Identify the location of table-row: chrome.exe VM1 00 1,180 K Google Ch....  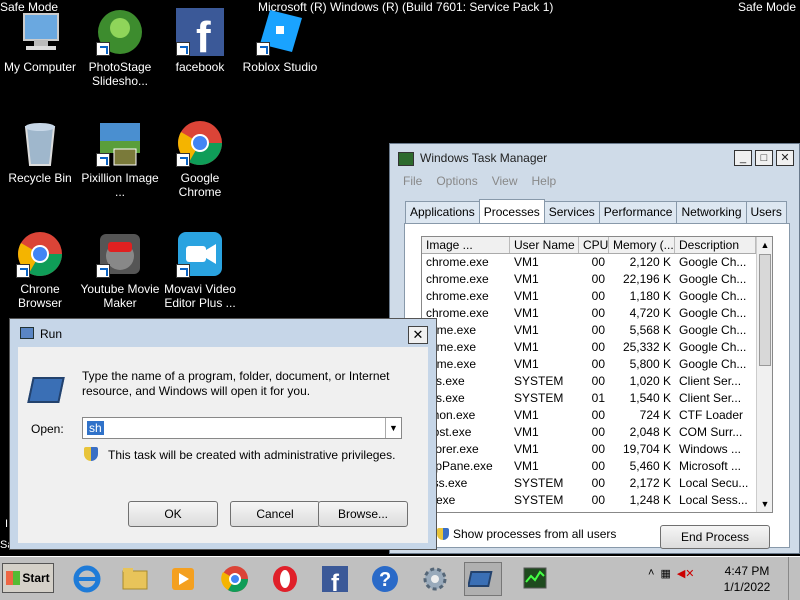
(597, 296).